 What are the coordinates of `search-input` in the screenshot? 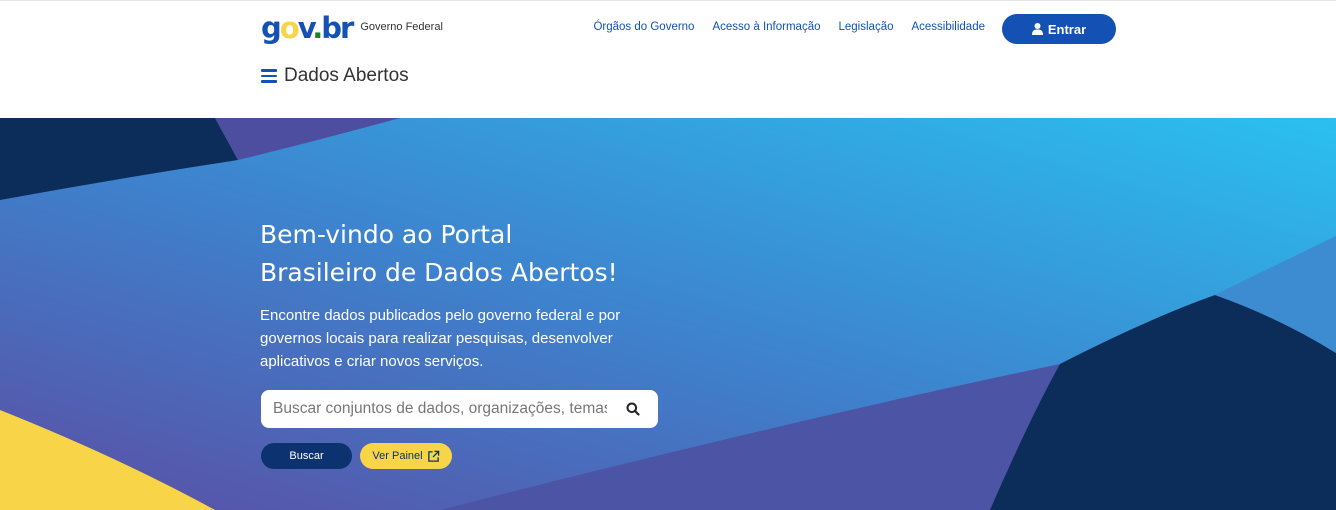 It's located at (440, 409).